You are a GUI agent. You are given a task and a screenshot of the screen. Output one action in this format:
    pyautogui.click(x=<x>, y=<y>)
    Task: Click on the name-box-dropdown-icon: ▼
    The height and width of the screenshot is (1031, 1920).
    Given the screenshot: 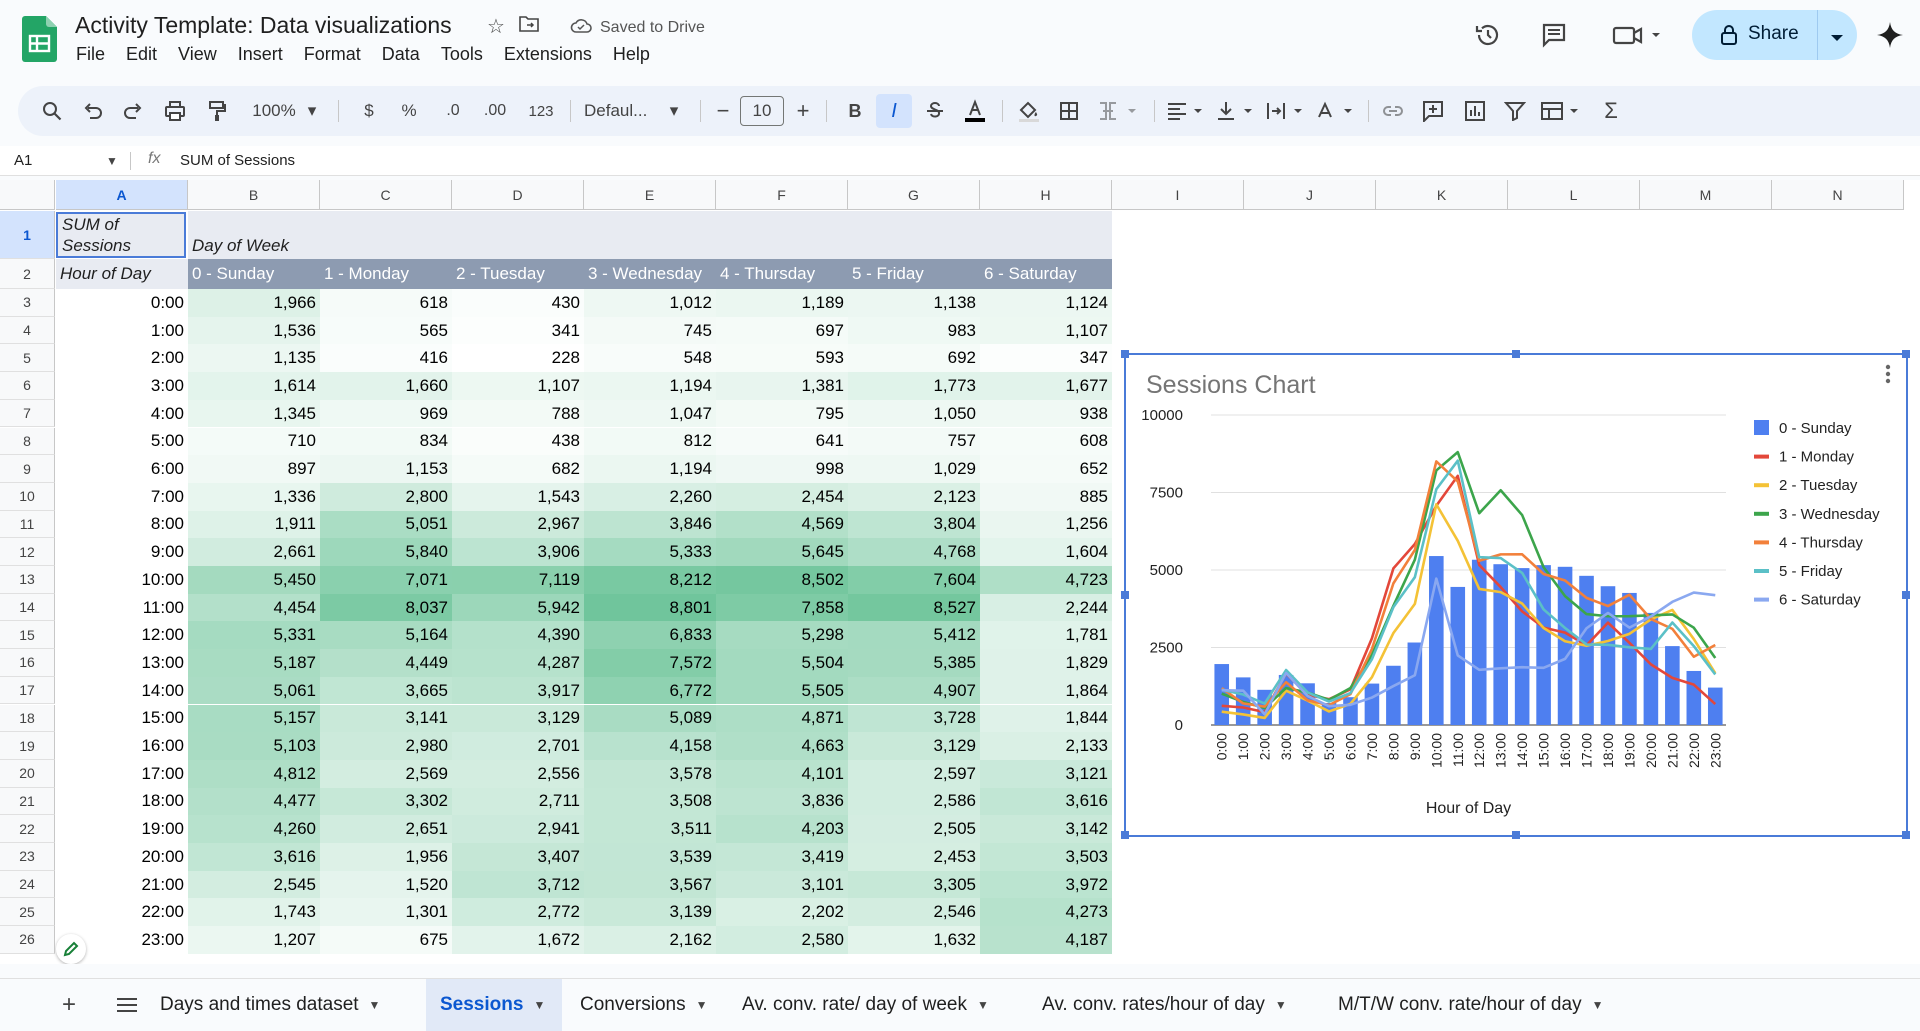 What is the action you would take?
    pyautogui.click(x=112, y=161)
    